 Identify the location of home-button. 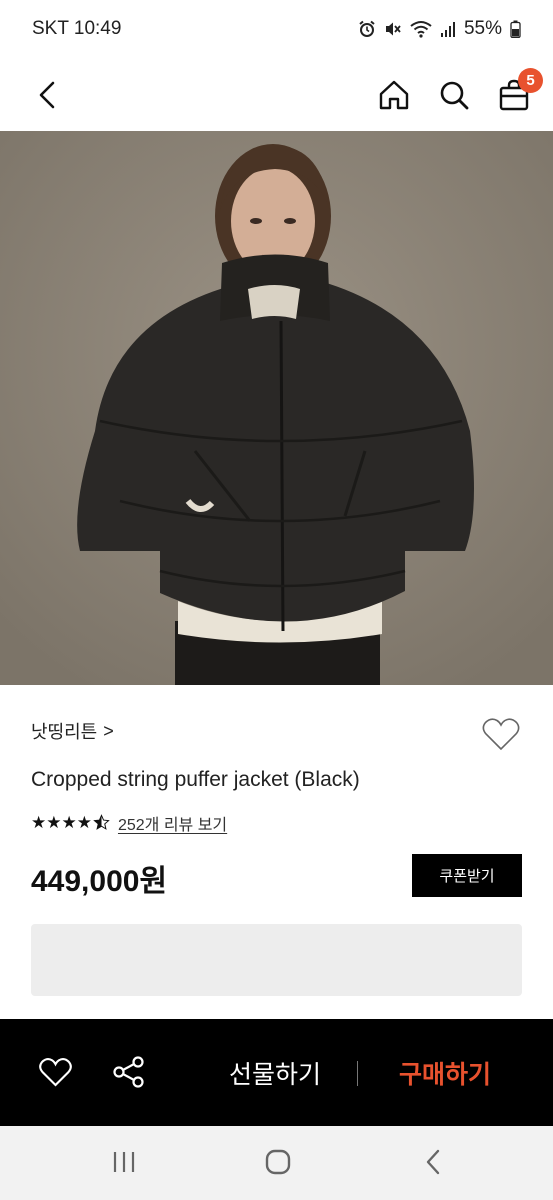
(394, 95).